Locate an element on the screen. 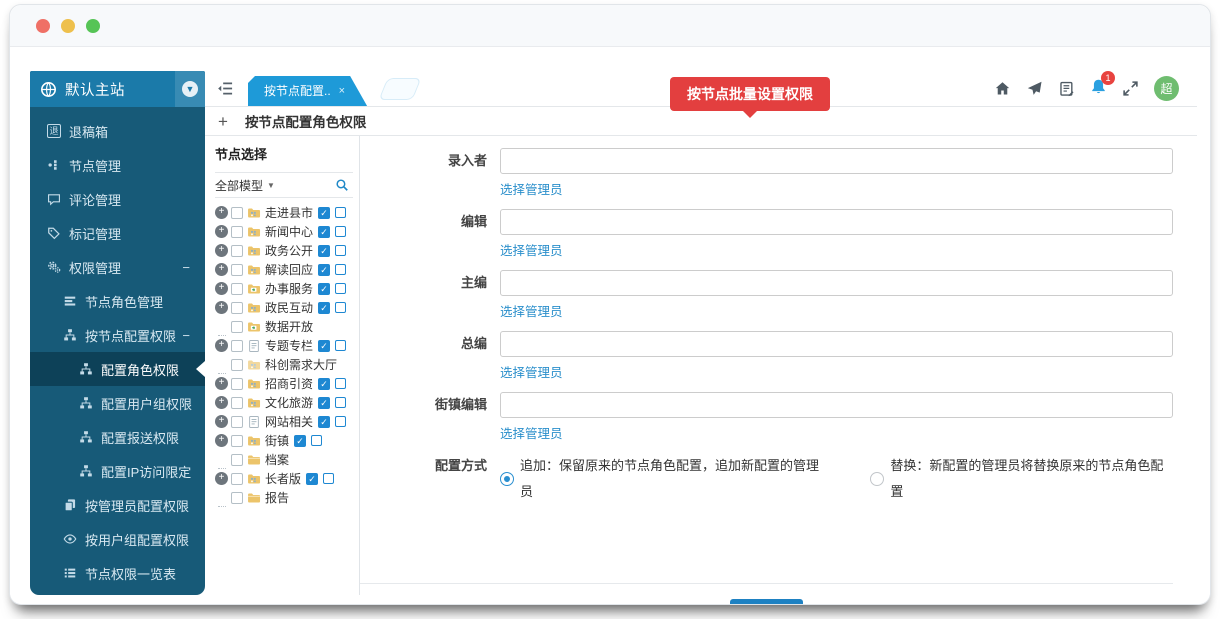 Image resolution: width=1220 pixels, height=619 pixels. town-editor-input is located at coordinates (836, 405).